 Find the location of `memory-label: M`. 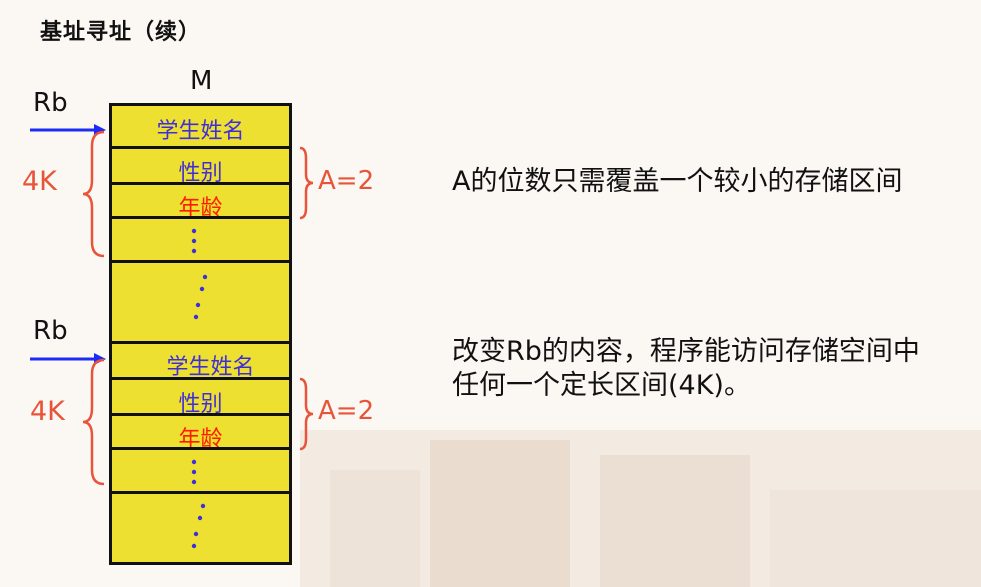

memory-label: M is located at coordinates (201, 81).